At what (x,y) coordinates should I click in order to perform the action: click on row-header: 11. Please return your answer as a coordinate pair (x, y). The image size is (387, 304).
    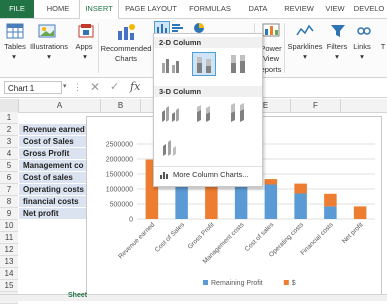
    Looking at the image, I should click on (9, 238).